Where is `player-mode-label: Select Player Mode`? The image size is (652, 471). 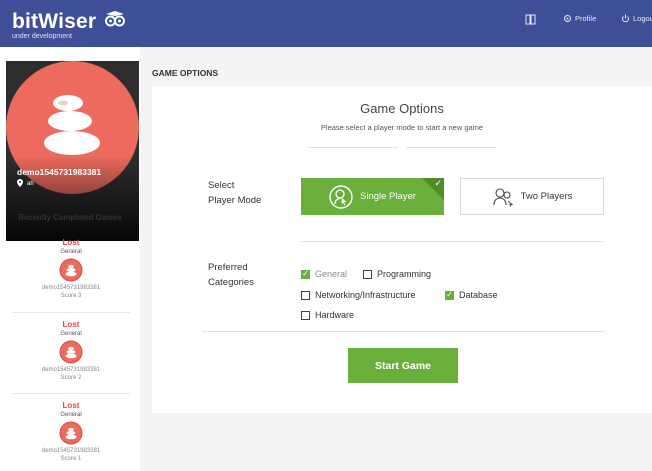 player-mode-label: Select Player Mode is located at coordinates (234, 193).